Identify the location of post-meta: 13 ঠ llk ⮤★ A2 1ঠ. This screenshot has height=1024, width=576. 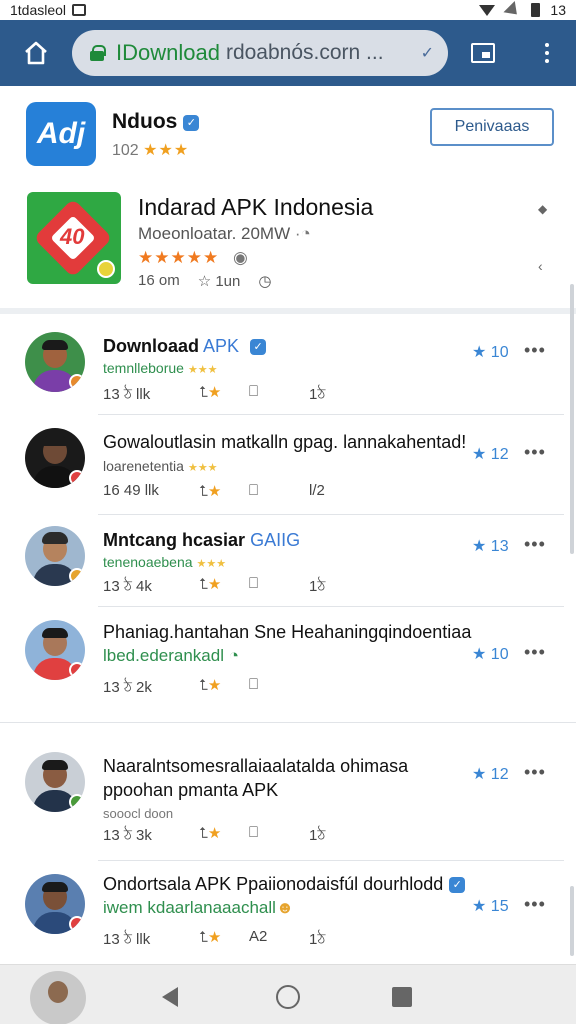
(214, 940).